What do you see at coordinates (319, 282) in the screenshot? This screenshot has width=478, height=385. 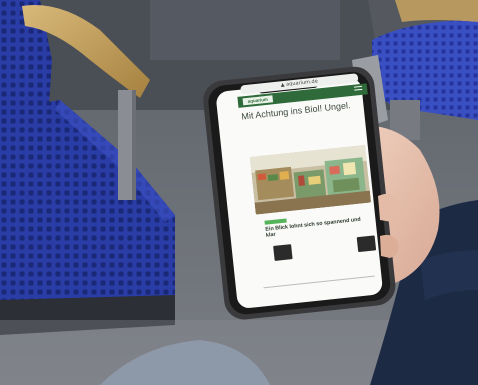 I see `home-indicator` at bounding box center [319, 282].